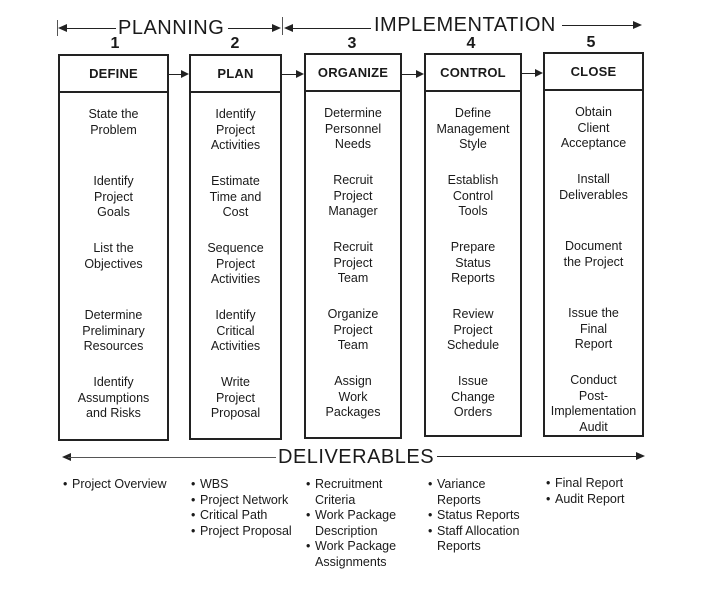 This screenshot has width=718, height=592. I want to click on deliverable-item: • Final Report, so click(585, 483).